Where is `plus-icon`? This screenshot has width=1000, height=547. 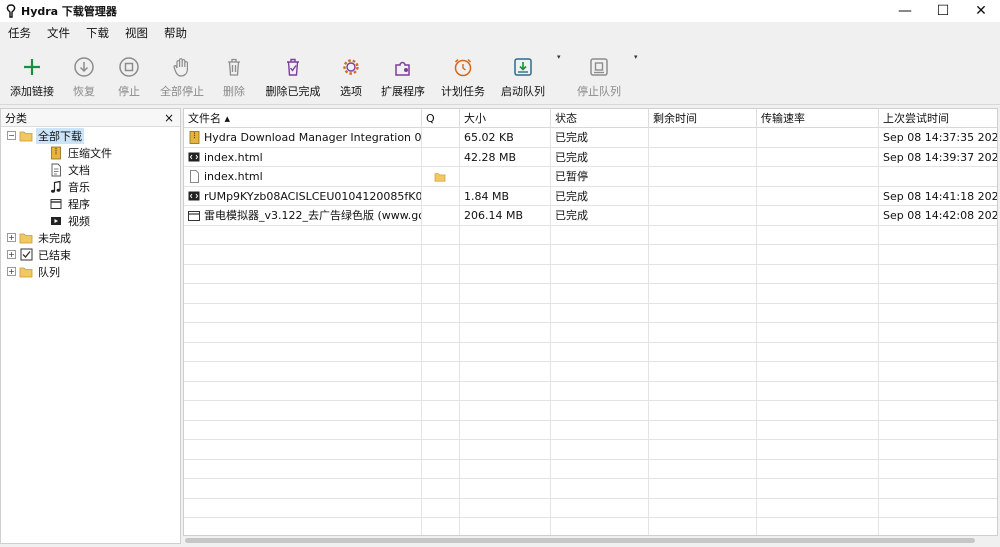 plus-icon is located at coordinates (32, 67).